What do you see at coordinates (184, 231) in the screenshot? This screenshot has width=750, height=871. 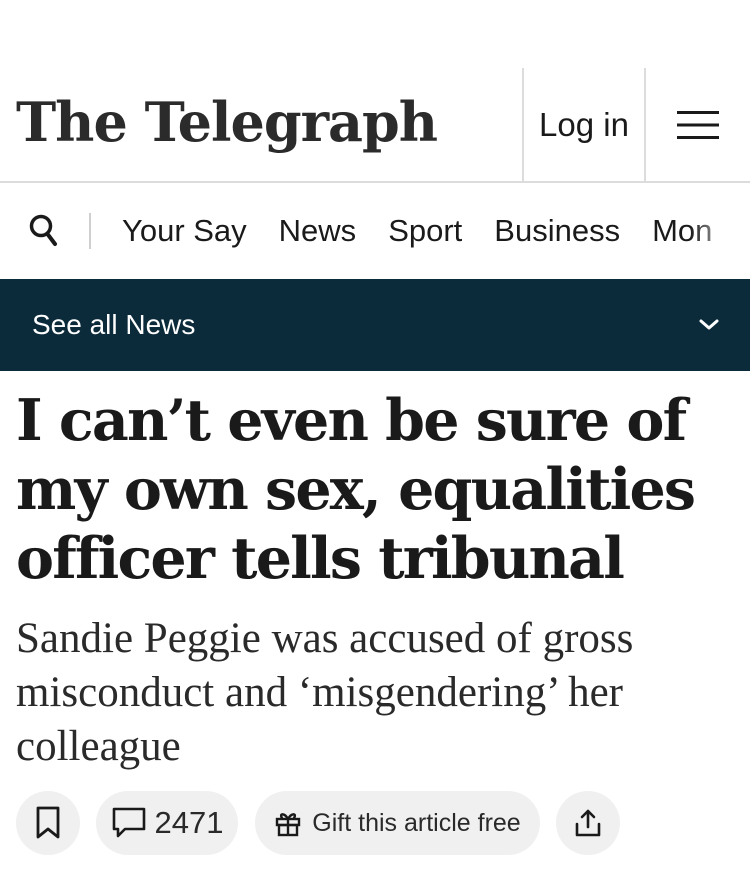 I see `nav-item-your-say: Your Say` at bounding box center [184, 231].